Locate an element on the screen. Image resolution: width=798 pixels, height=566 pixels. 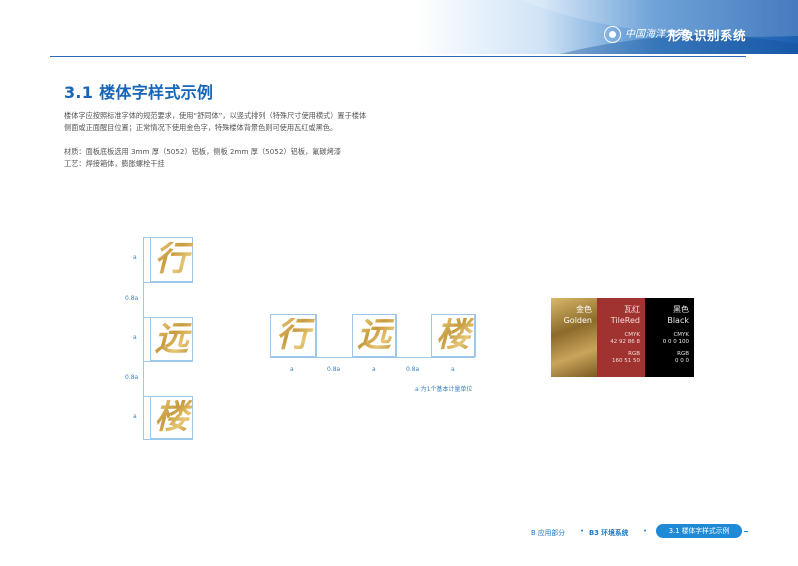
breadcrumb-current: 3.1 楼体字样式示例 is located at coordinates (699, 531).